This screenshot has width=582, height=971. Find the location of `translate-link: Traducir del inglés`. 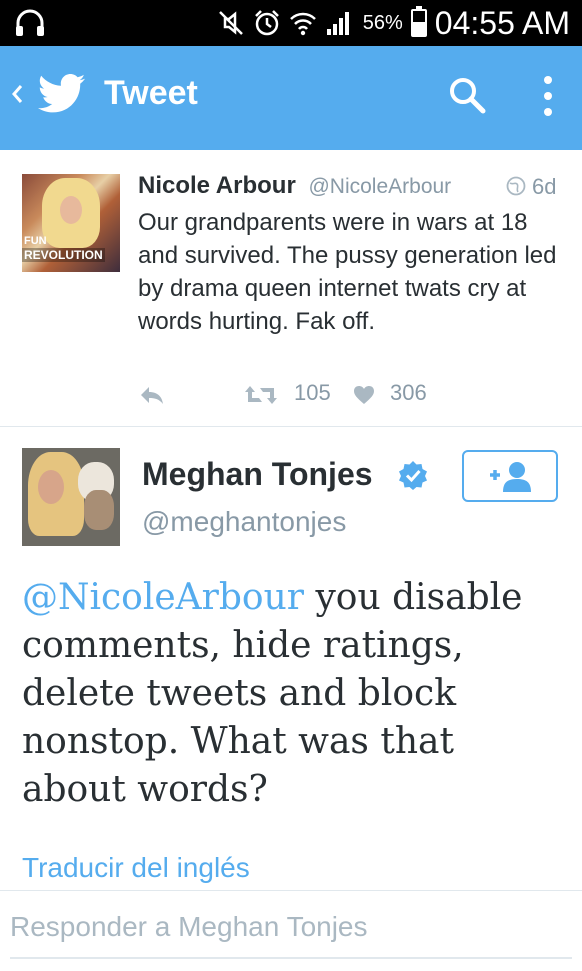

translate-link: Traducir del inglés is located at coordinates (136, 868).